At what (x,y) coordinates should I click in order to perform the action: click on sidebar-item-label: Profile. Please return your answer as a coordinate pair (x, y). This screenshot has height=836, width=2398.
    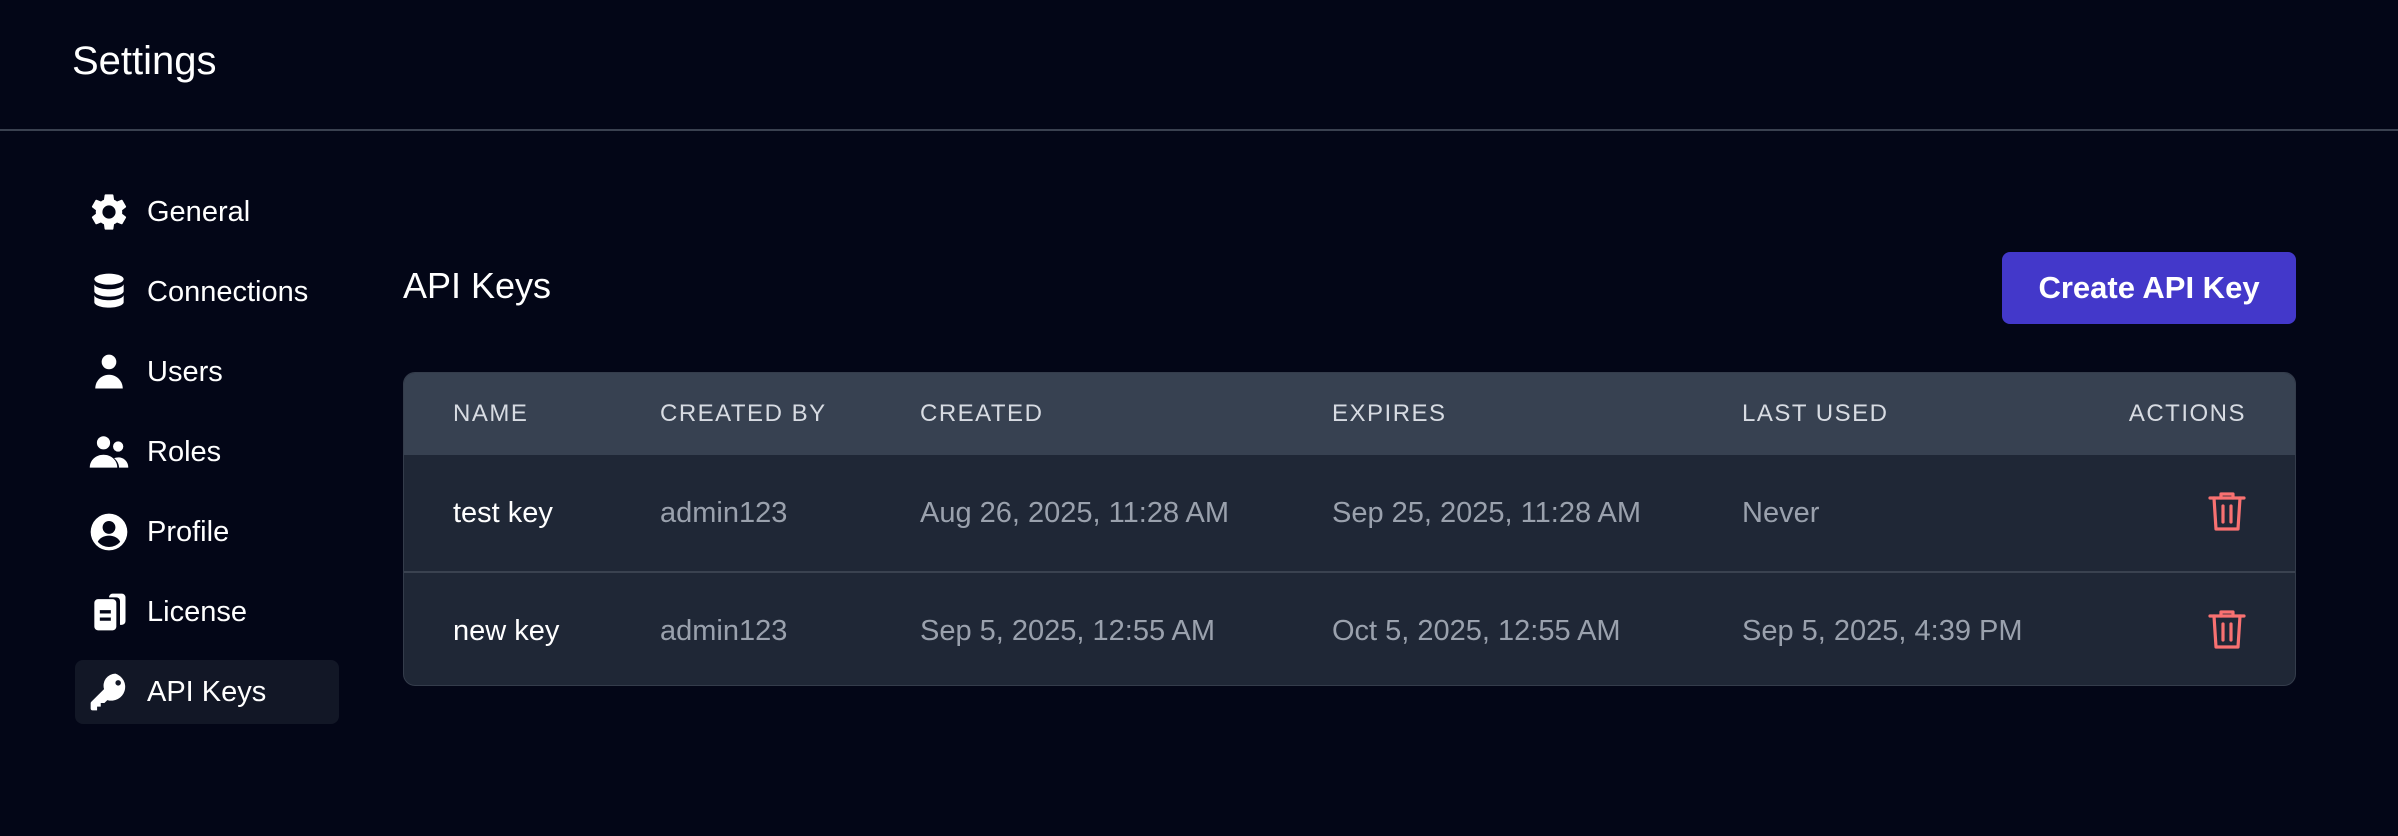
    Looking at the image, I should click on (188, 531).